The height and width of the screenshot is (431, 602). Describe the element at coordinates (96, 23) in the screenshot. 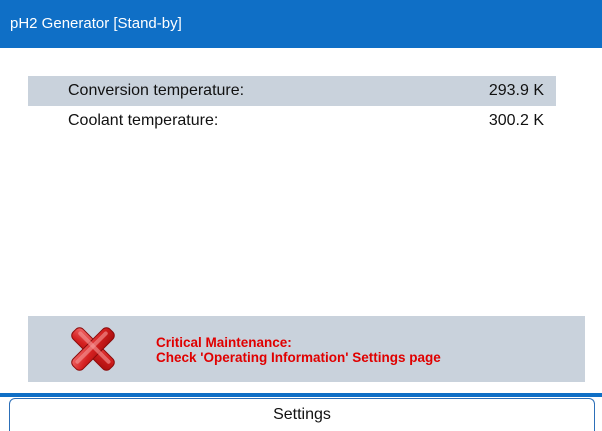

I see `page-title: pH2 Generator [Stand-by]` at that location.